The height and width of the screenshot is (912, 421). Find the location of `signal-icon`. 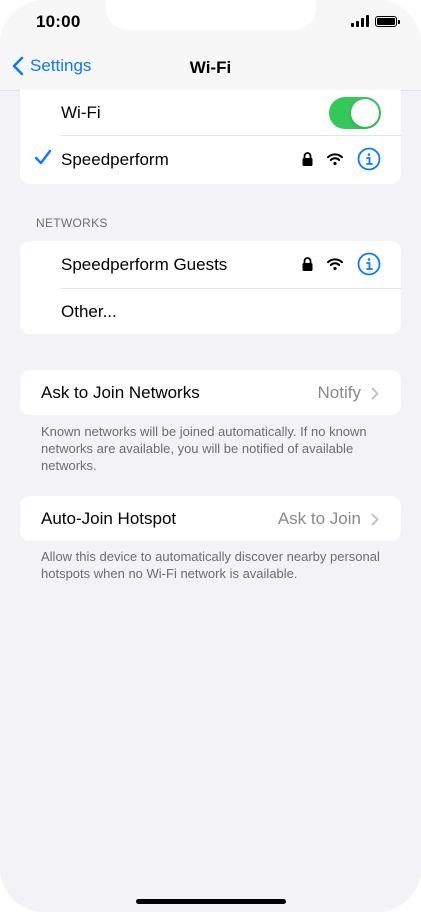

signal-icon is located at coordinates (360, 21).